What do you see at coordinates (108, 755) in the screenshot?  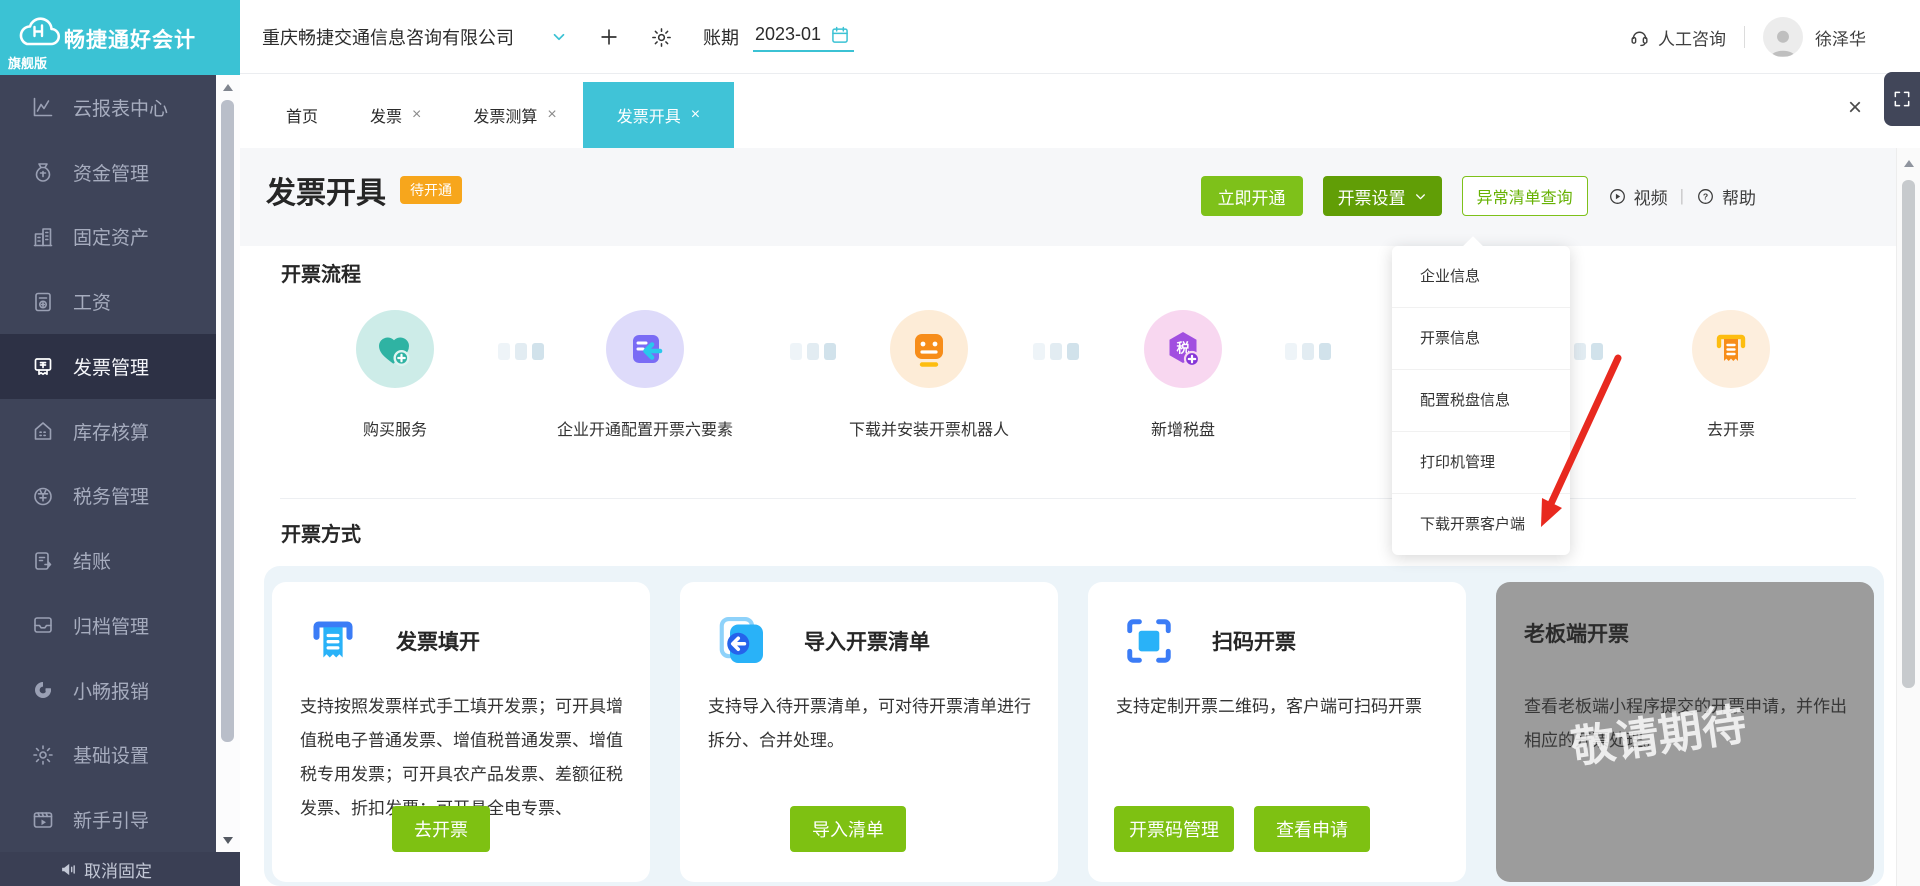 I see `sidebar-item-basic-settings: 基础设置` at bounding box center [108, 755].